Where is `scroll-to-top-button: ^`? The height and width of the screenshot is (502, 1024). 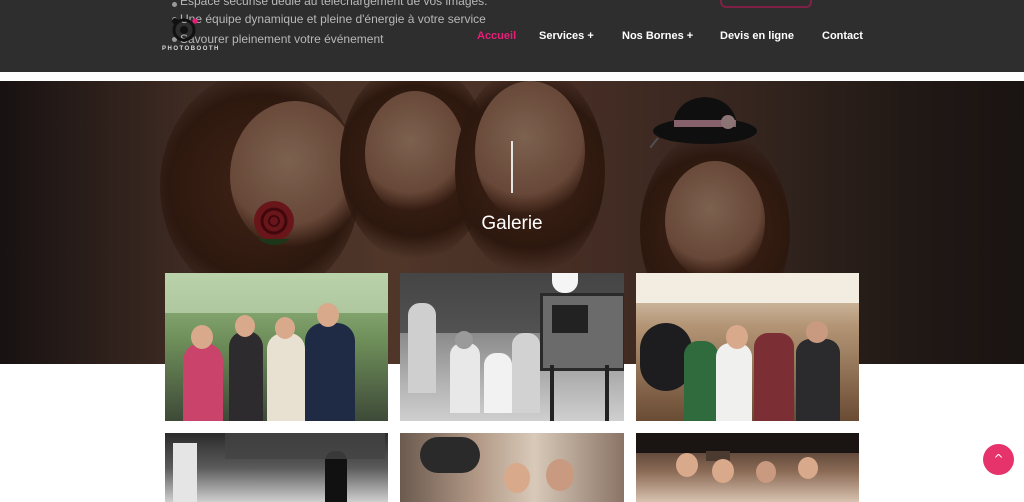 scroll-to-top-button: ^ is located at coordinates (998, 459).